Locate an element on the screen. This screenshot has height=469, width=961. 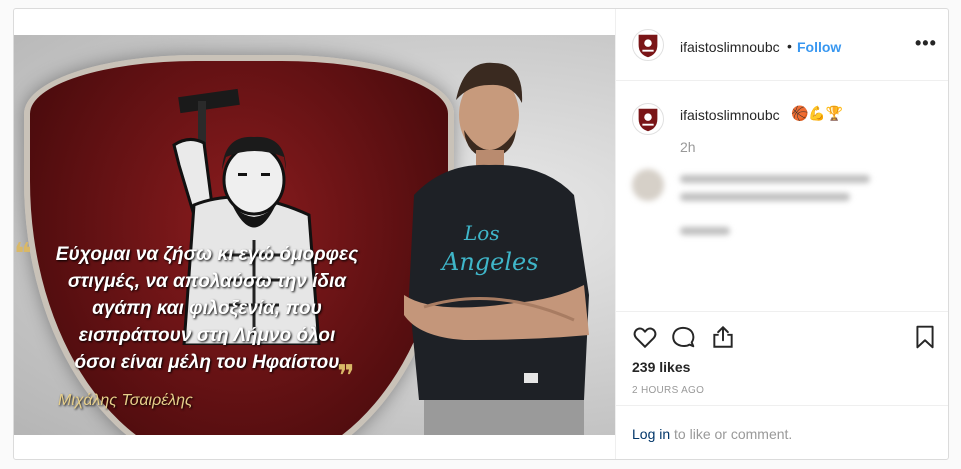
quote-close-mark: ❞ is located at coordinates (346, 376).